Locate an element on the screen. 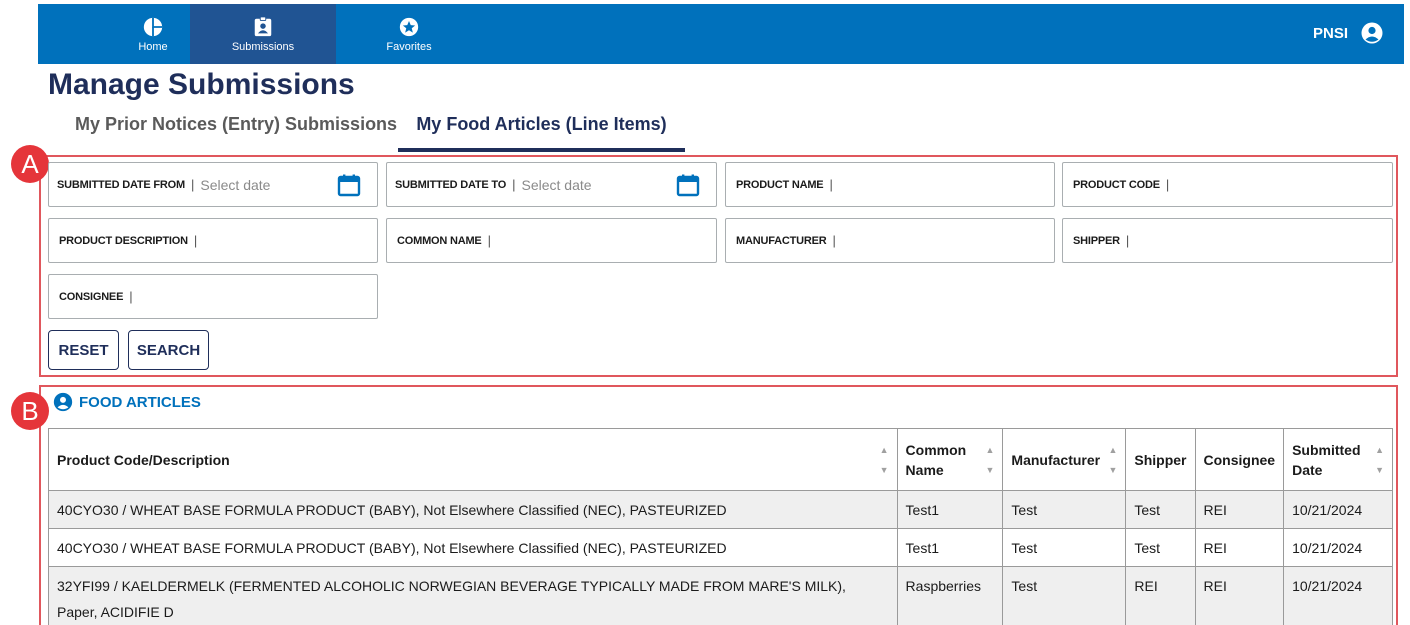 The height and width of the screenshot is (625, 1410). cell-common-name: Raspberries is located at coordinates (950, 595).